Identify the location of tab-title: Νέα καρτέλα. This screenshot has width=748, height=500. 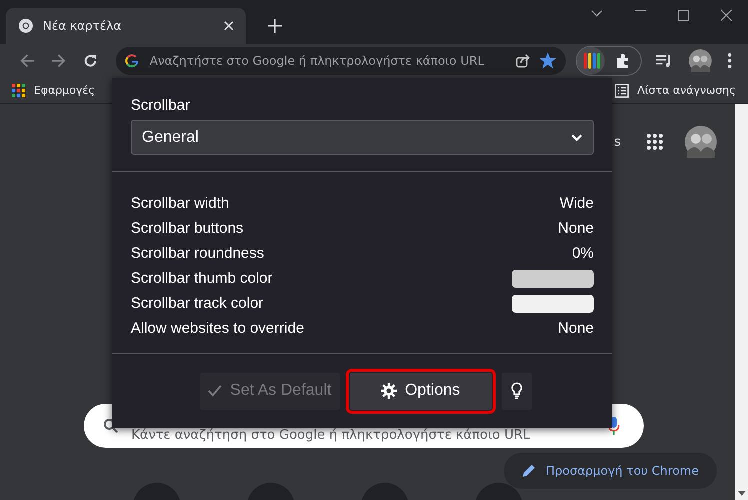
(83, 26).